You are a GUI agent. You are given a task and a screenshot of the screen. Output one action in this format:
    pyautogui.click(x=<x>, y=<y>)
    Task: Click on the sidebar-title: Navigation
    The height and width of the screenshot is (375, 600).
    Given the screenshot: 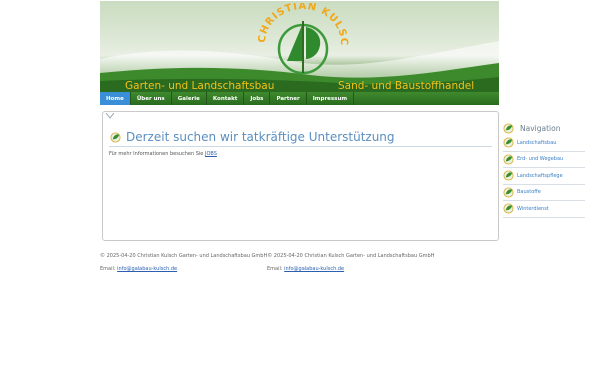 What is the action you would take?
    pyautogui.click(x=544, y=128)
    